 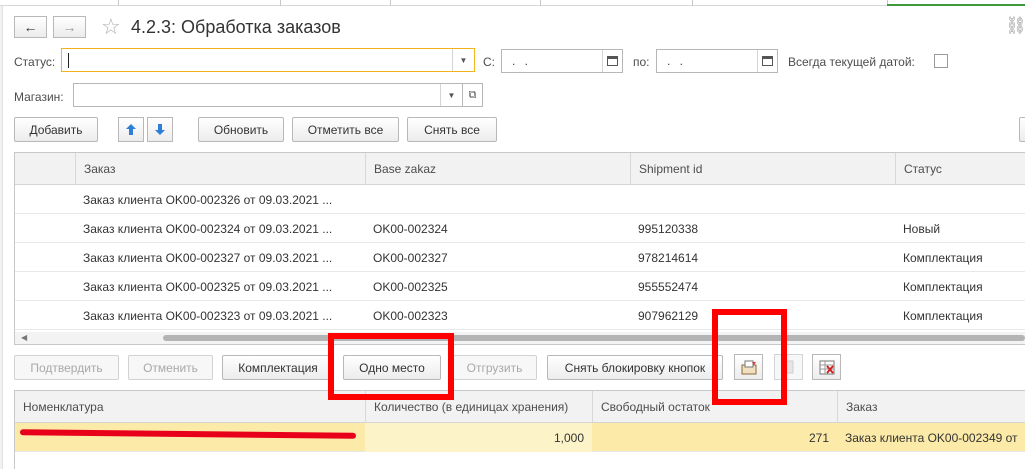 I want to click on column-header-item: Номенклатура, so click(x=190, y=407).